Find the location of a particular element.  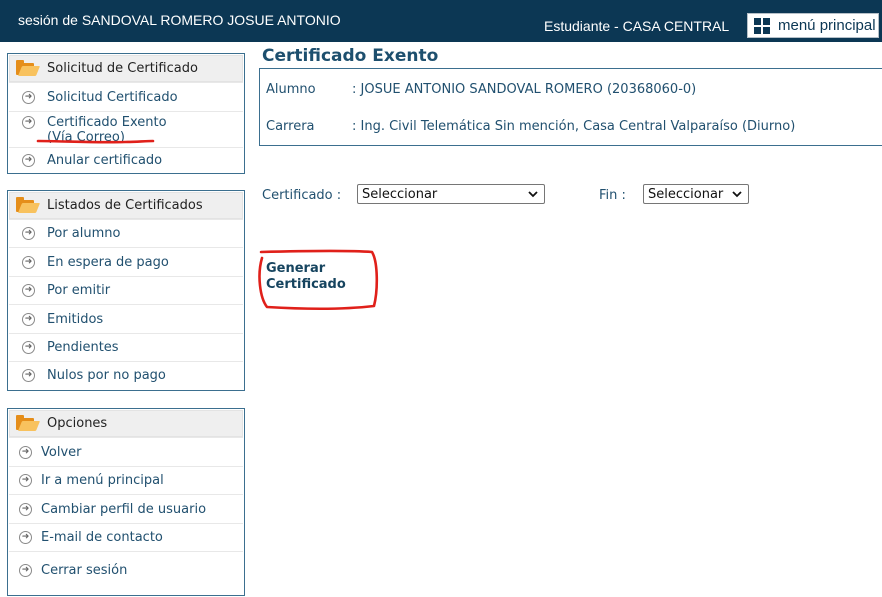

generate-certificate-button: Generar Certificado is located at coordinates (306, 277).